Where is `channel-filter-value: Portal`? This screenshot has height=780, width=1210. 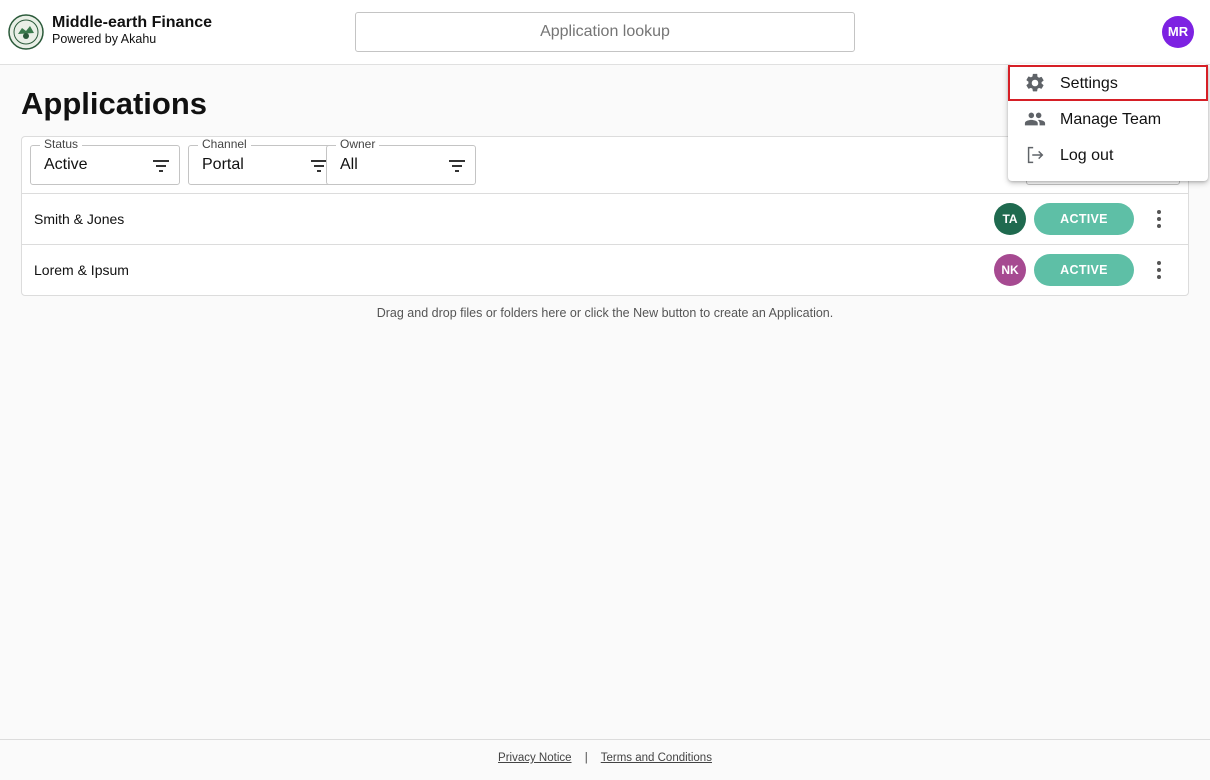 channel-filter-value: Portal is located at coordinates (223, 164).